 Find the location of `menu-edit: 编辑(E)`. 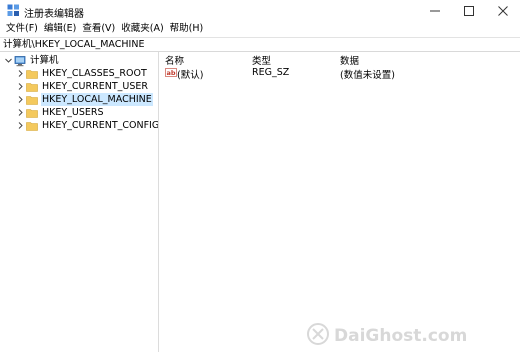

menu-edit: 编辑(E) is located at coordinates (60, 29).